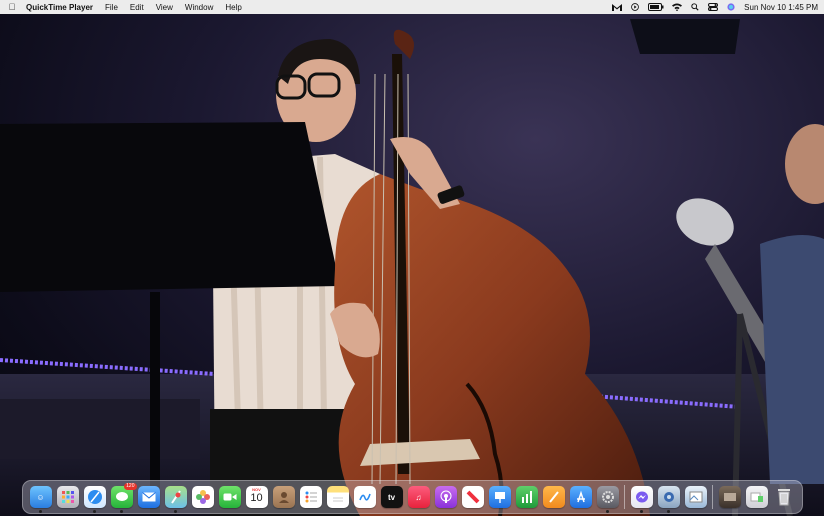  Describe the element at coordinates (792, 359) in the screenshot. I see `person-right` at that location.